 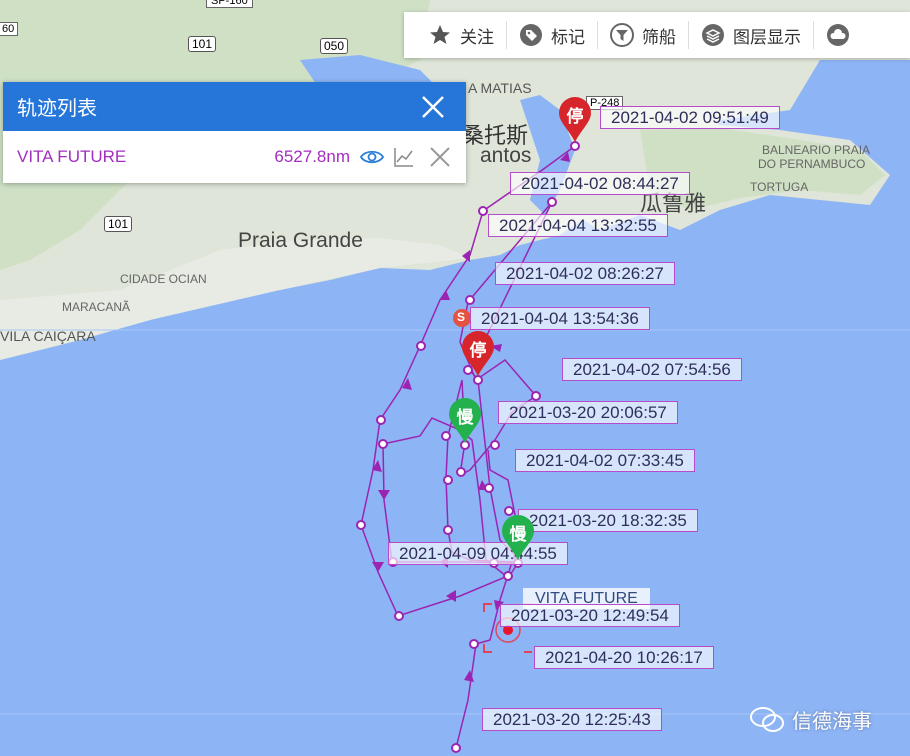 What do you see at coordinates (229, 4) in the screenshot?
I see `road-shield: SP-160` at bounding box center [229, 4].